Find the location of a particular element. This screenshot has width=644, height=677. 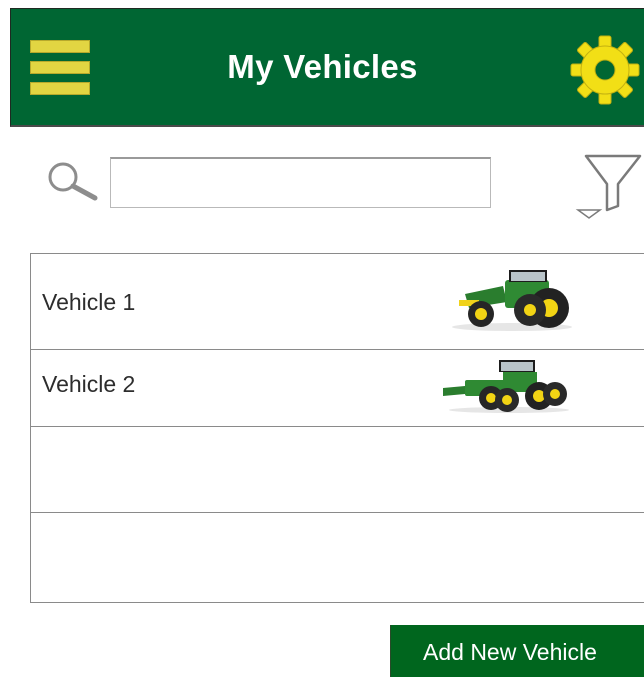

page-title: My Vehicles is located at coordinates (322, 66).